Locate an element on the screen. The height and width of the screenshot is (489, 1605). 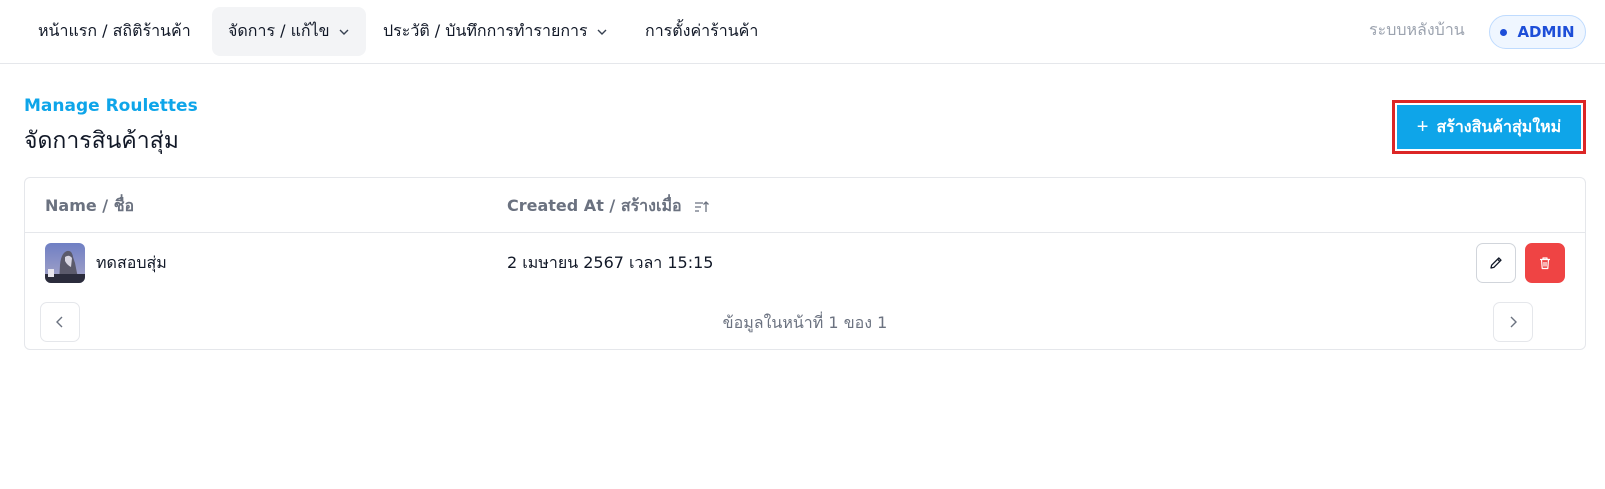
chevron-left-icon is located at coordinates (59, 322).